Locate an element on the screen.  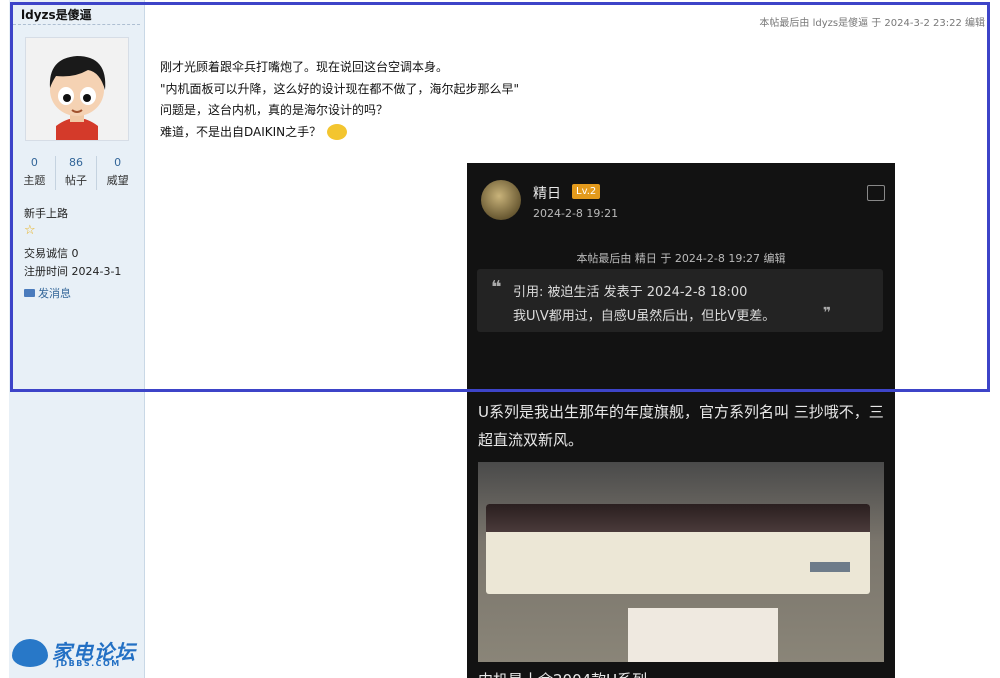
laughing-emoji-icon is located at coordinates (337, 132).